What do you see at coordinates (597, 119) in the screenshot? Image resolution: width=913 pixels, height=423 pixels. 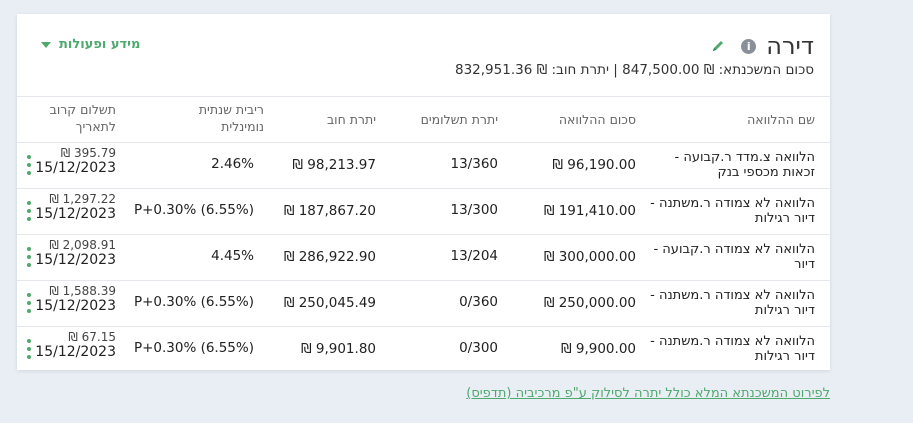 I see `col-loan-amount: סכום ההלוואה` at bounding box center [597, 119].